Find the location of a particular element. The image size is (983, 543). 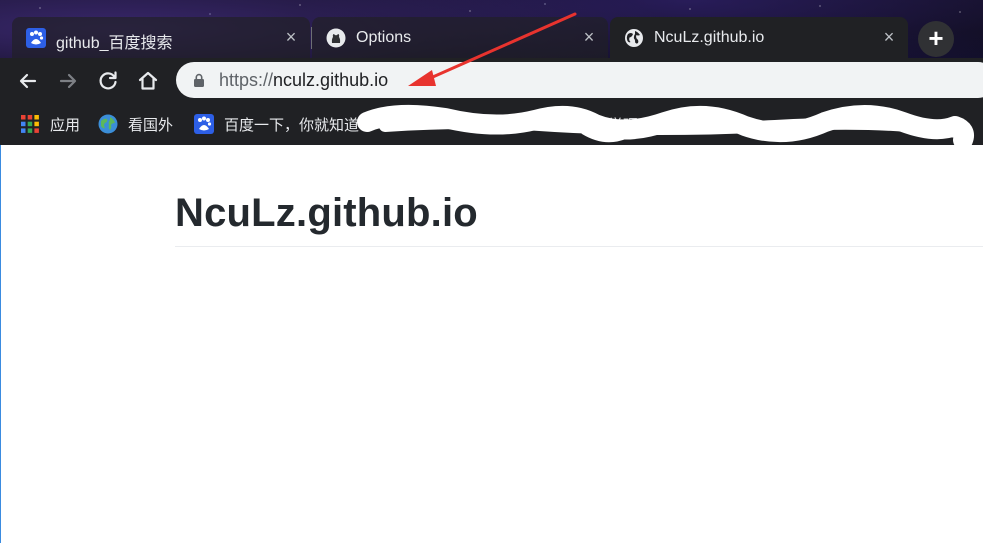

bookmark-label: 看国外 is located at coordinates (151, 125).